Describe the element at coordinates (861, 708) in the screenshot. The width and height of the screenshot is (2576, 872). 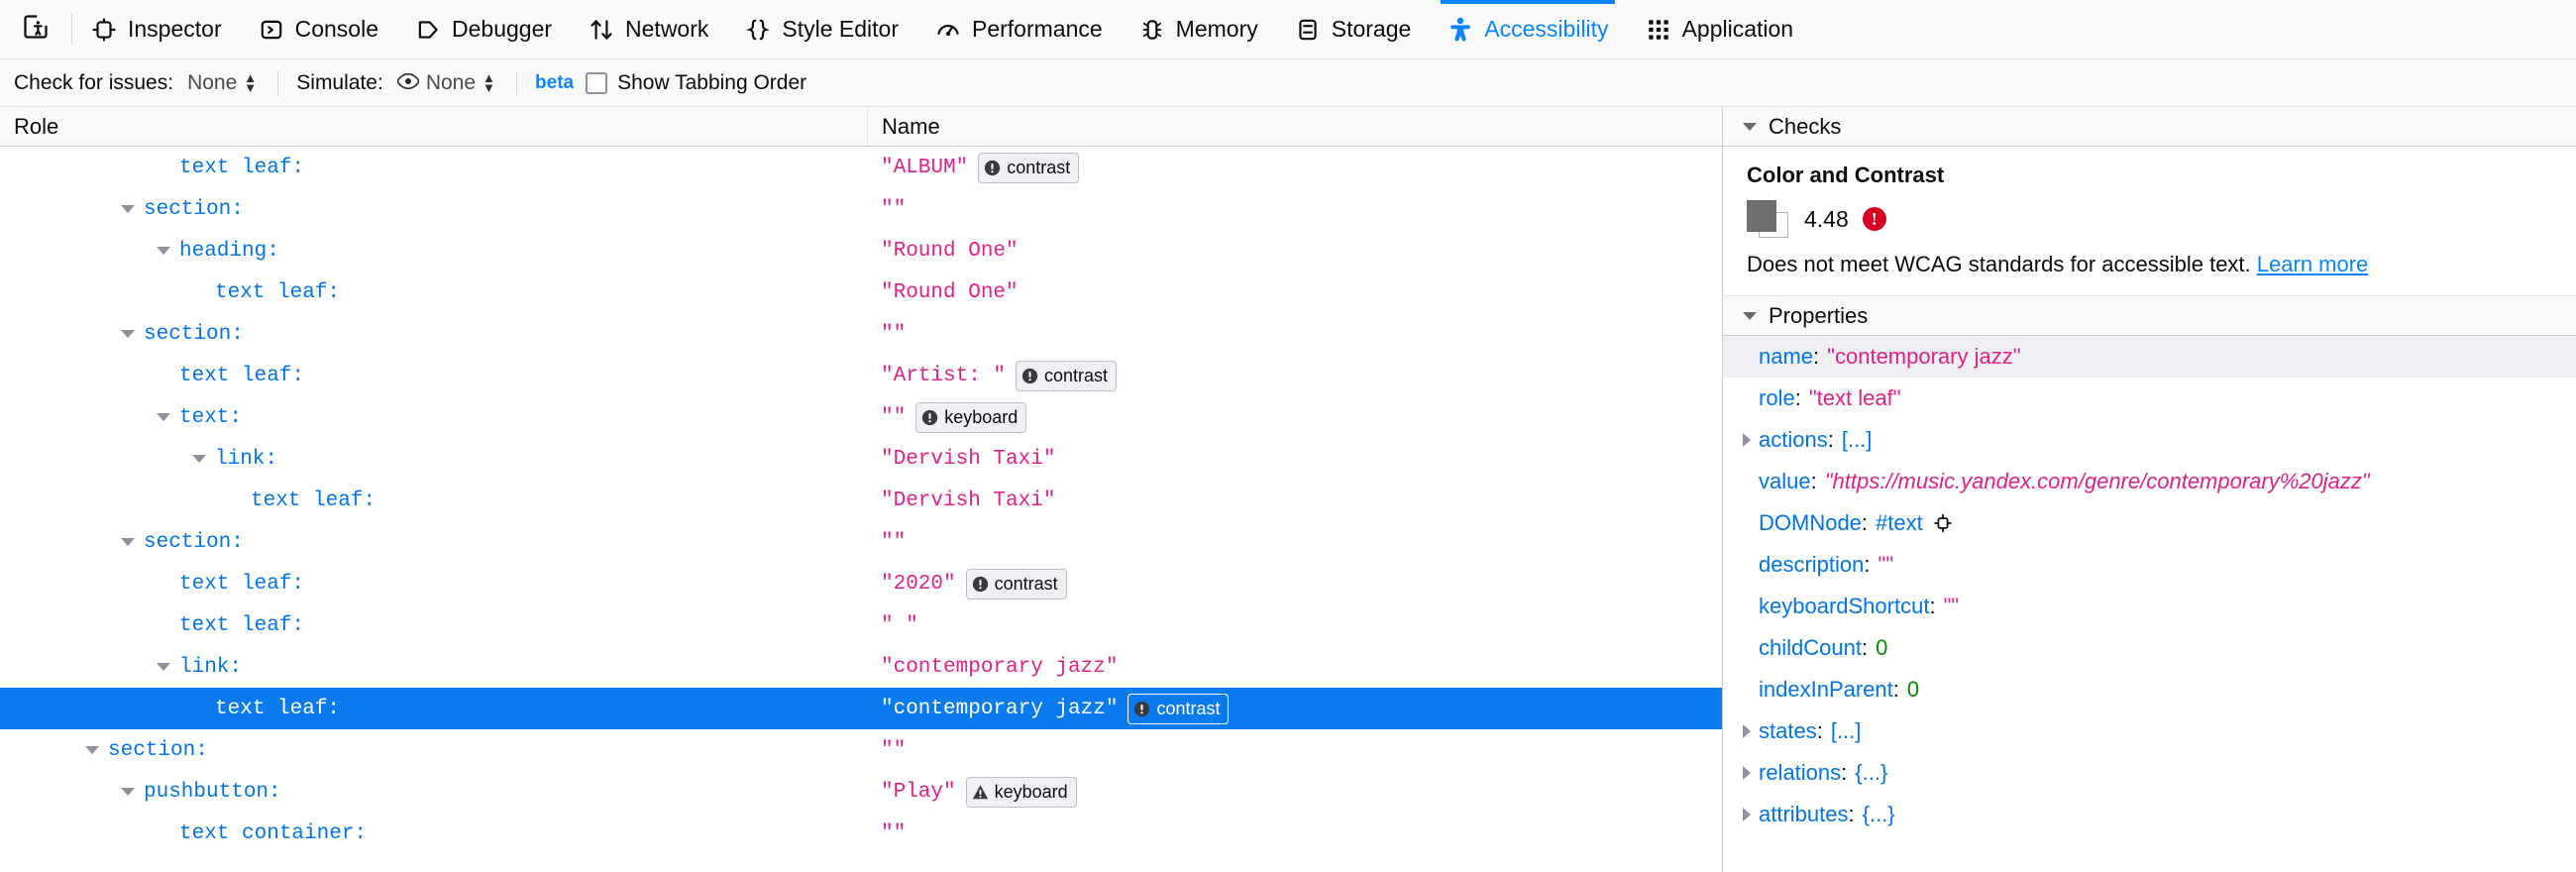
I see `tree-row: text leaf: "contemporary jazz" contrast` at that location.